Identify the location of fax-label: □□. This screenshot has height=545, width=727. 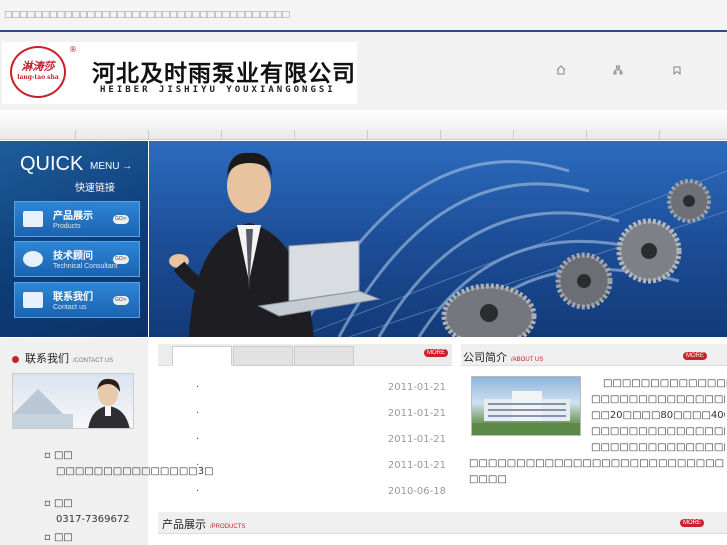
(63, 537).